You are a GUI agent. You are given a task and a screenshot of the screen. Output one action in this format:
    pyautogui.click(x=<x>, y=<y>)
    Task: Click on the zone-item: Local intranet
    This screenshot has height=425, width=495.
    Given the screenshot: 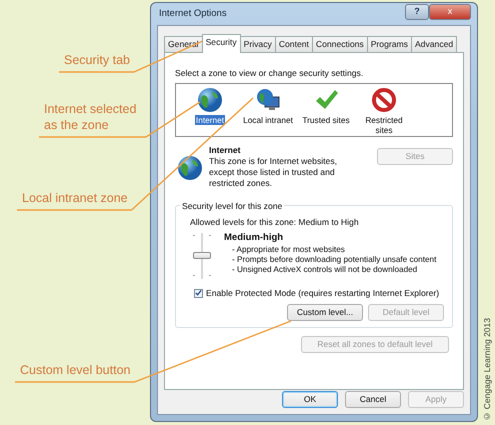 What is the action you would take?
    pyautogui.click(x=268, y=119)
    